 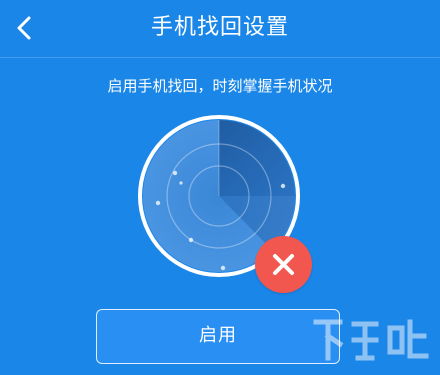 I want to click on close-icon, so click(x=283, y=264).